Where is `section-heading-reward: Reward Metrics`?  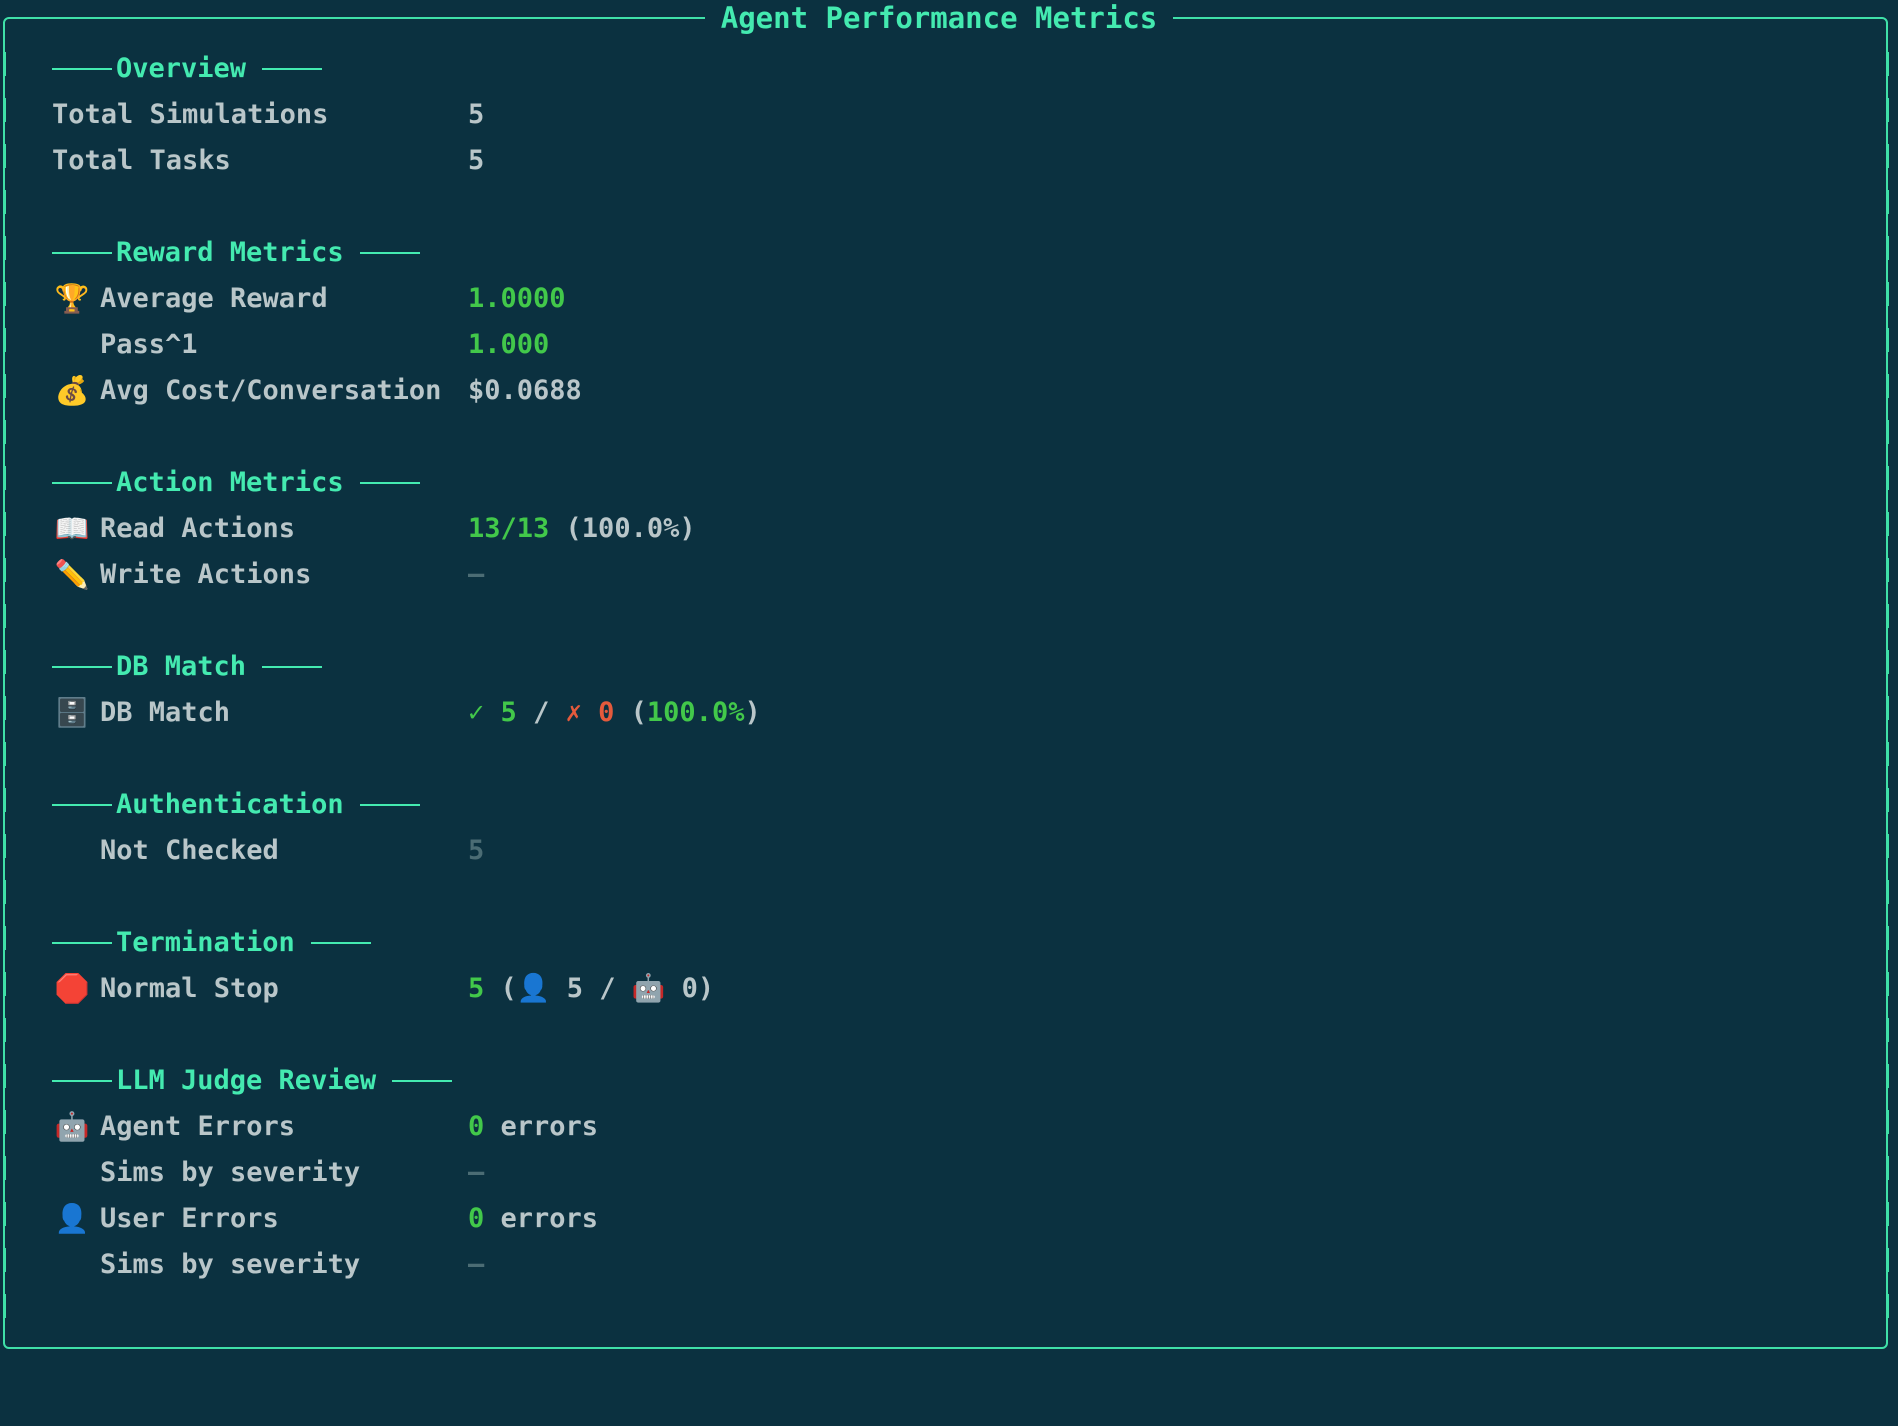
section-heading-reward: Reward Metrics is located at coordinates (942, 253).